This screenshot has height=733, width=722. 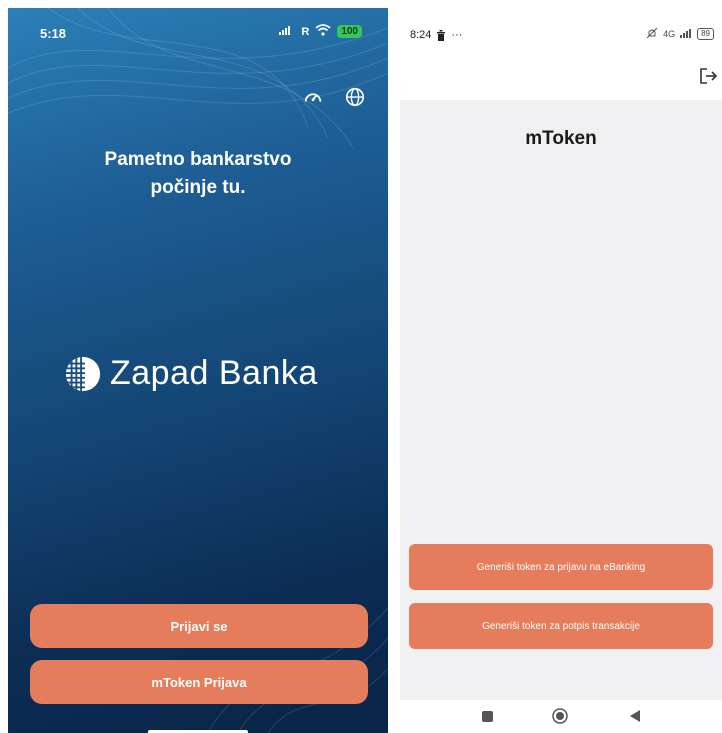 What do you see at coordinates (421, 35) in the screenshot?
I see `status-time: 8:24` at bounding box center [421, 35].